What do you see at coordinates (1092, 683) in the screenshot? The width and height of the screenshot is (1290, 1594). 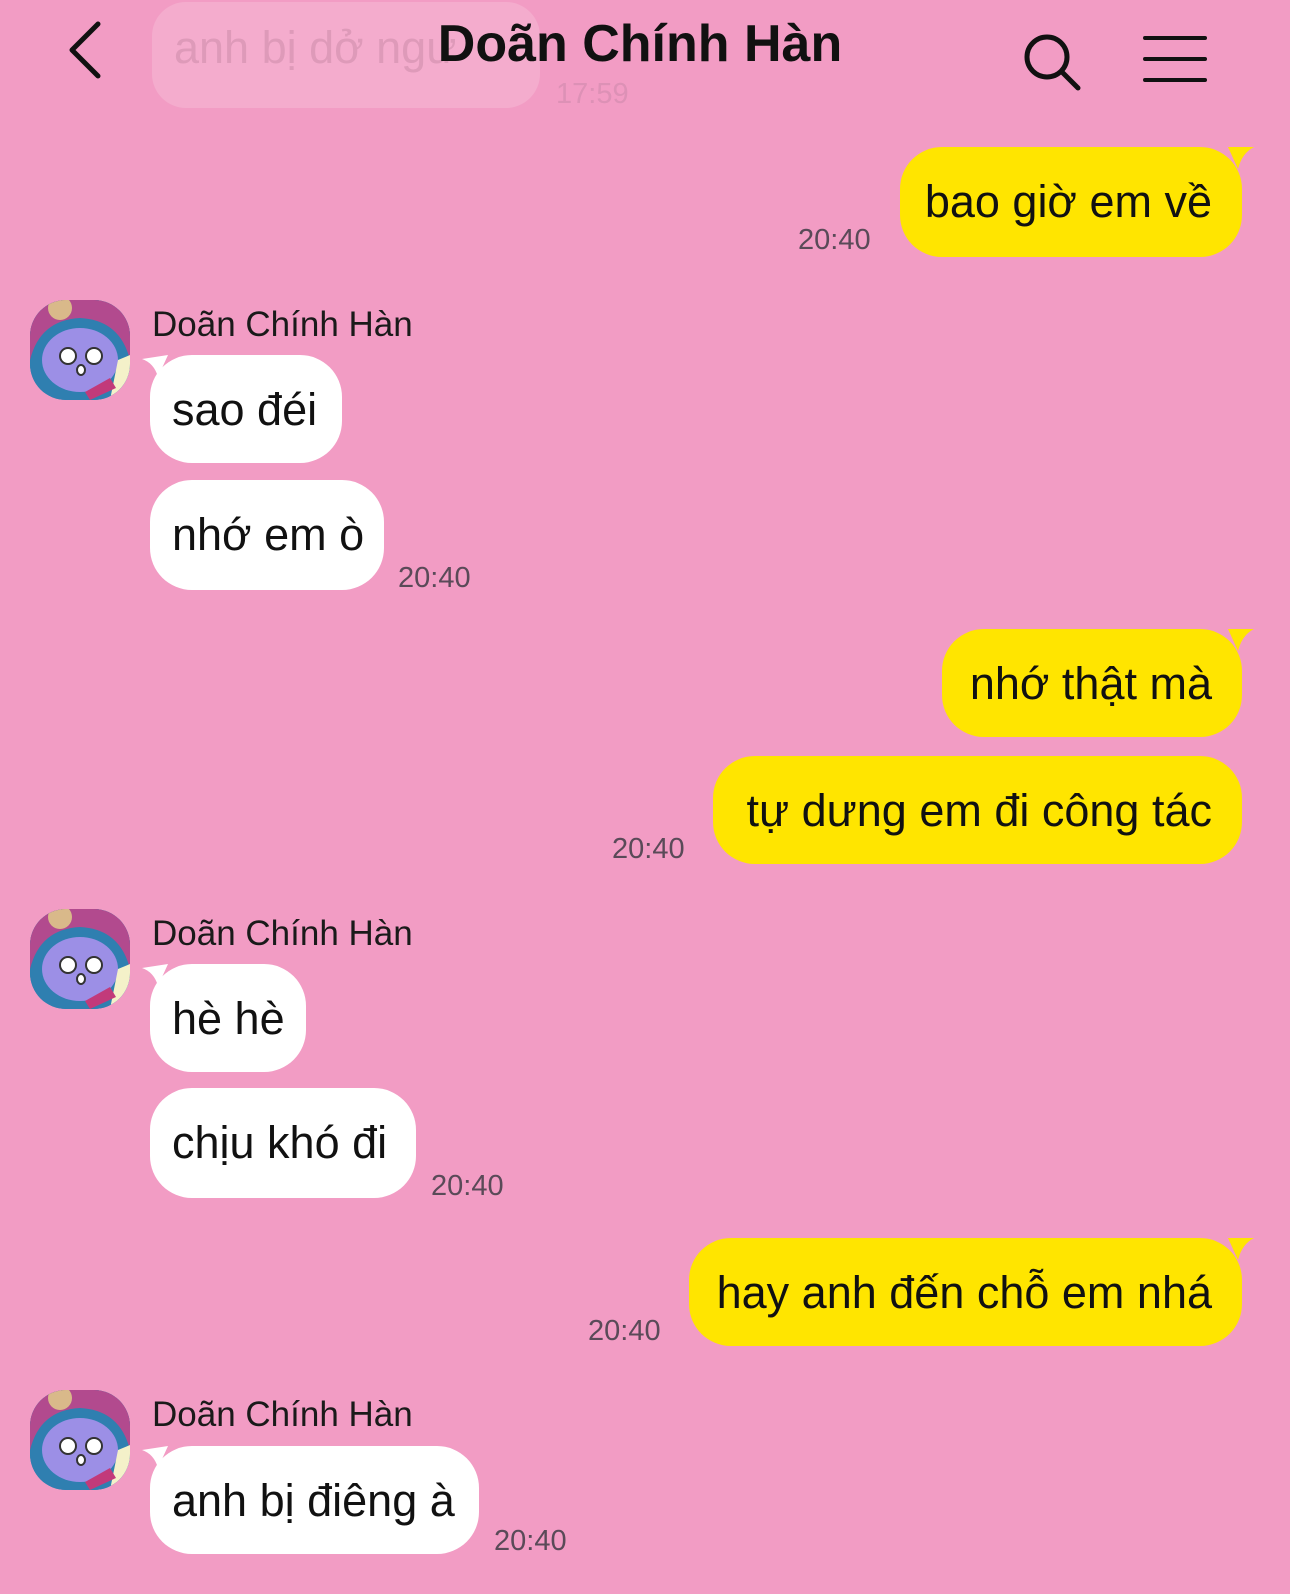 I see `outgoing-message-bubble: nhớ thật mà` at bounding box center [1092, 683].